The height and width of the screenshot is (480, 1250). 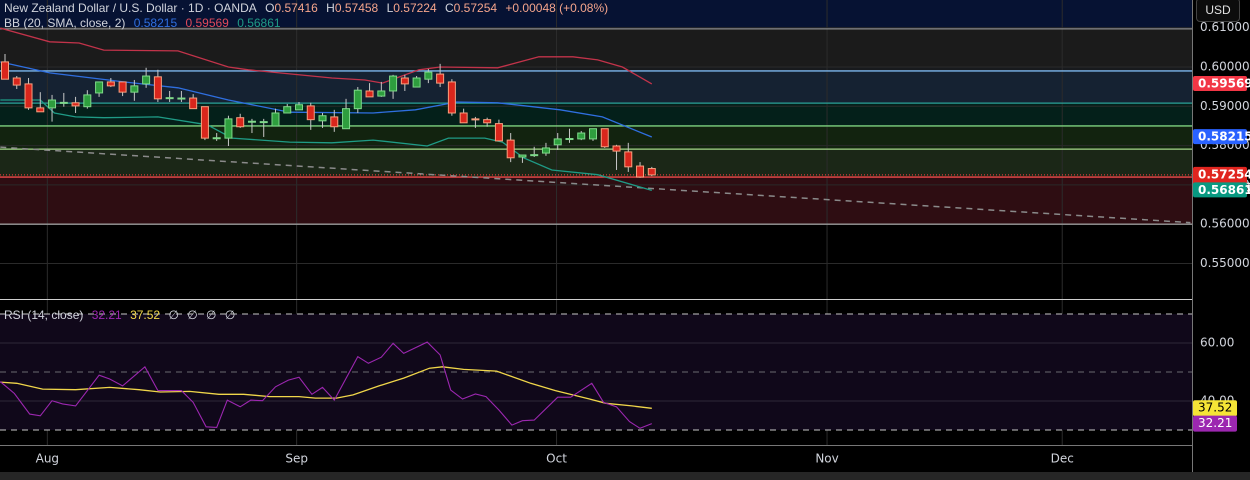 What do you see at coordinates (1225, 27) in the screenshot?
I see `price-tick-label: 0.61000` at bounding box center [1225, 27].